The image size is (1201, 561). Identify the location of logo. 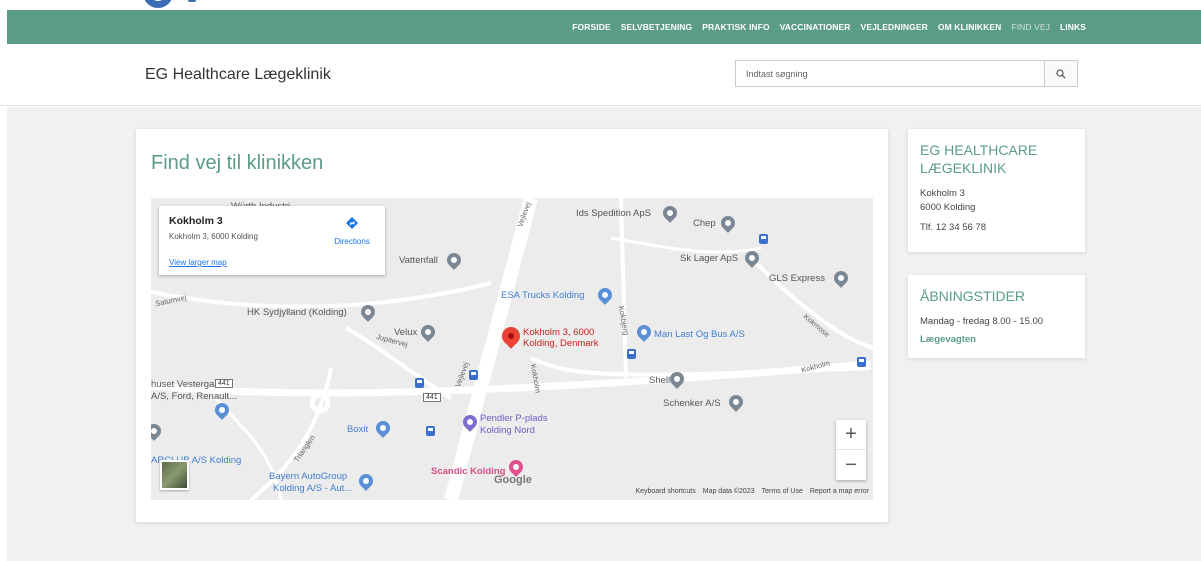
(173, 4).